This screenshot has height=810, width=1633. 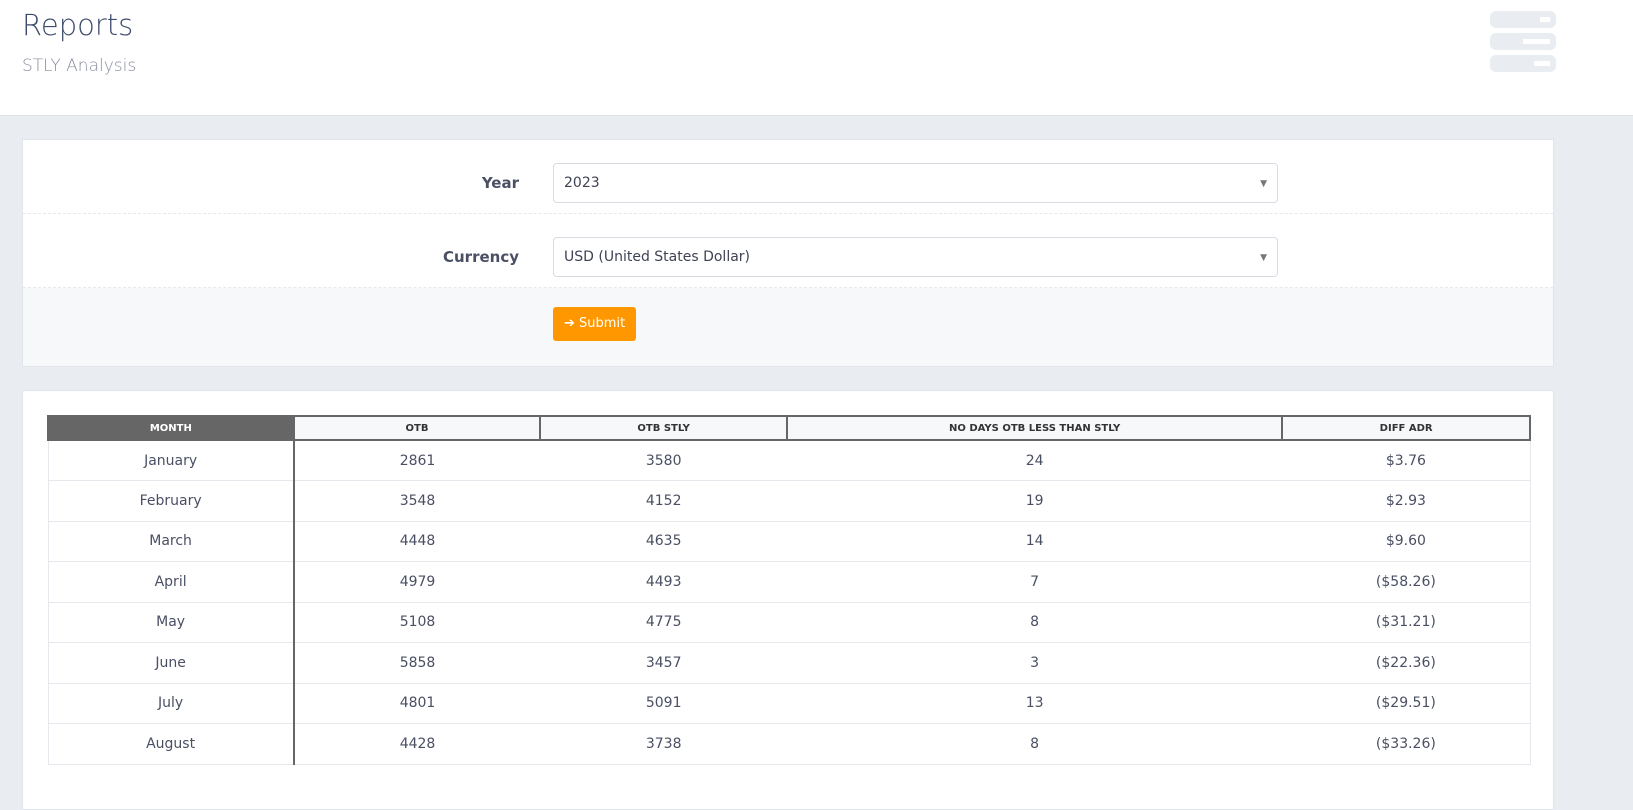 I want to click on table-row: July 4801 5091 13 ($29.51), so click(x=789, y=703).